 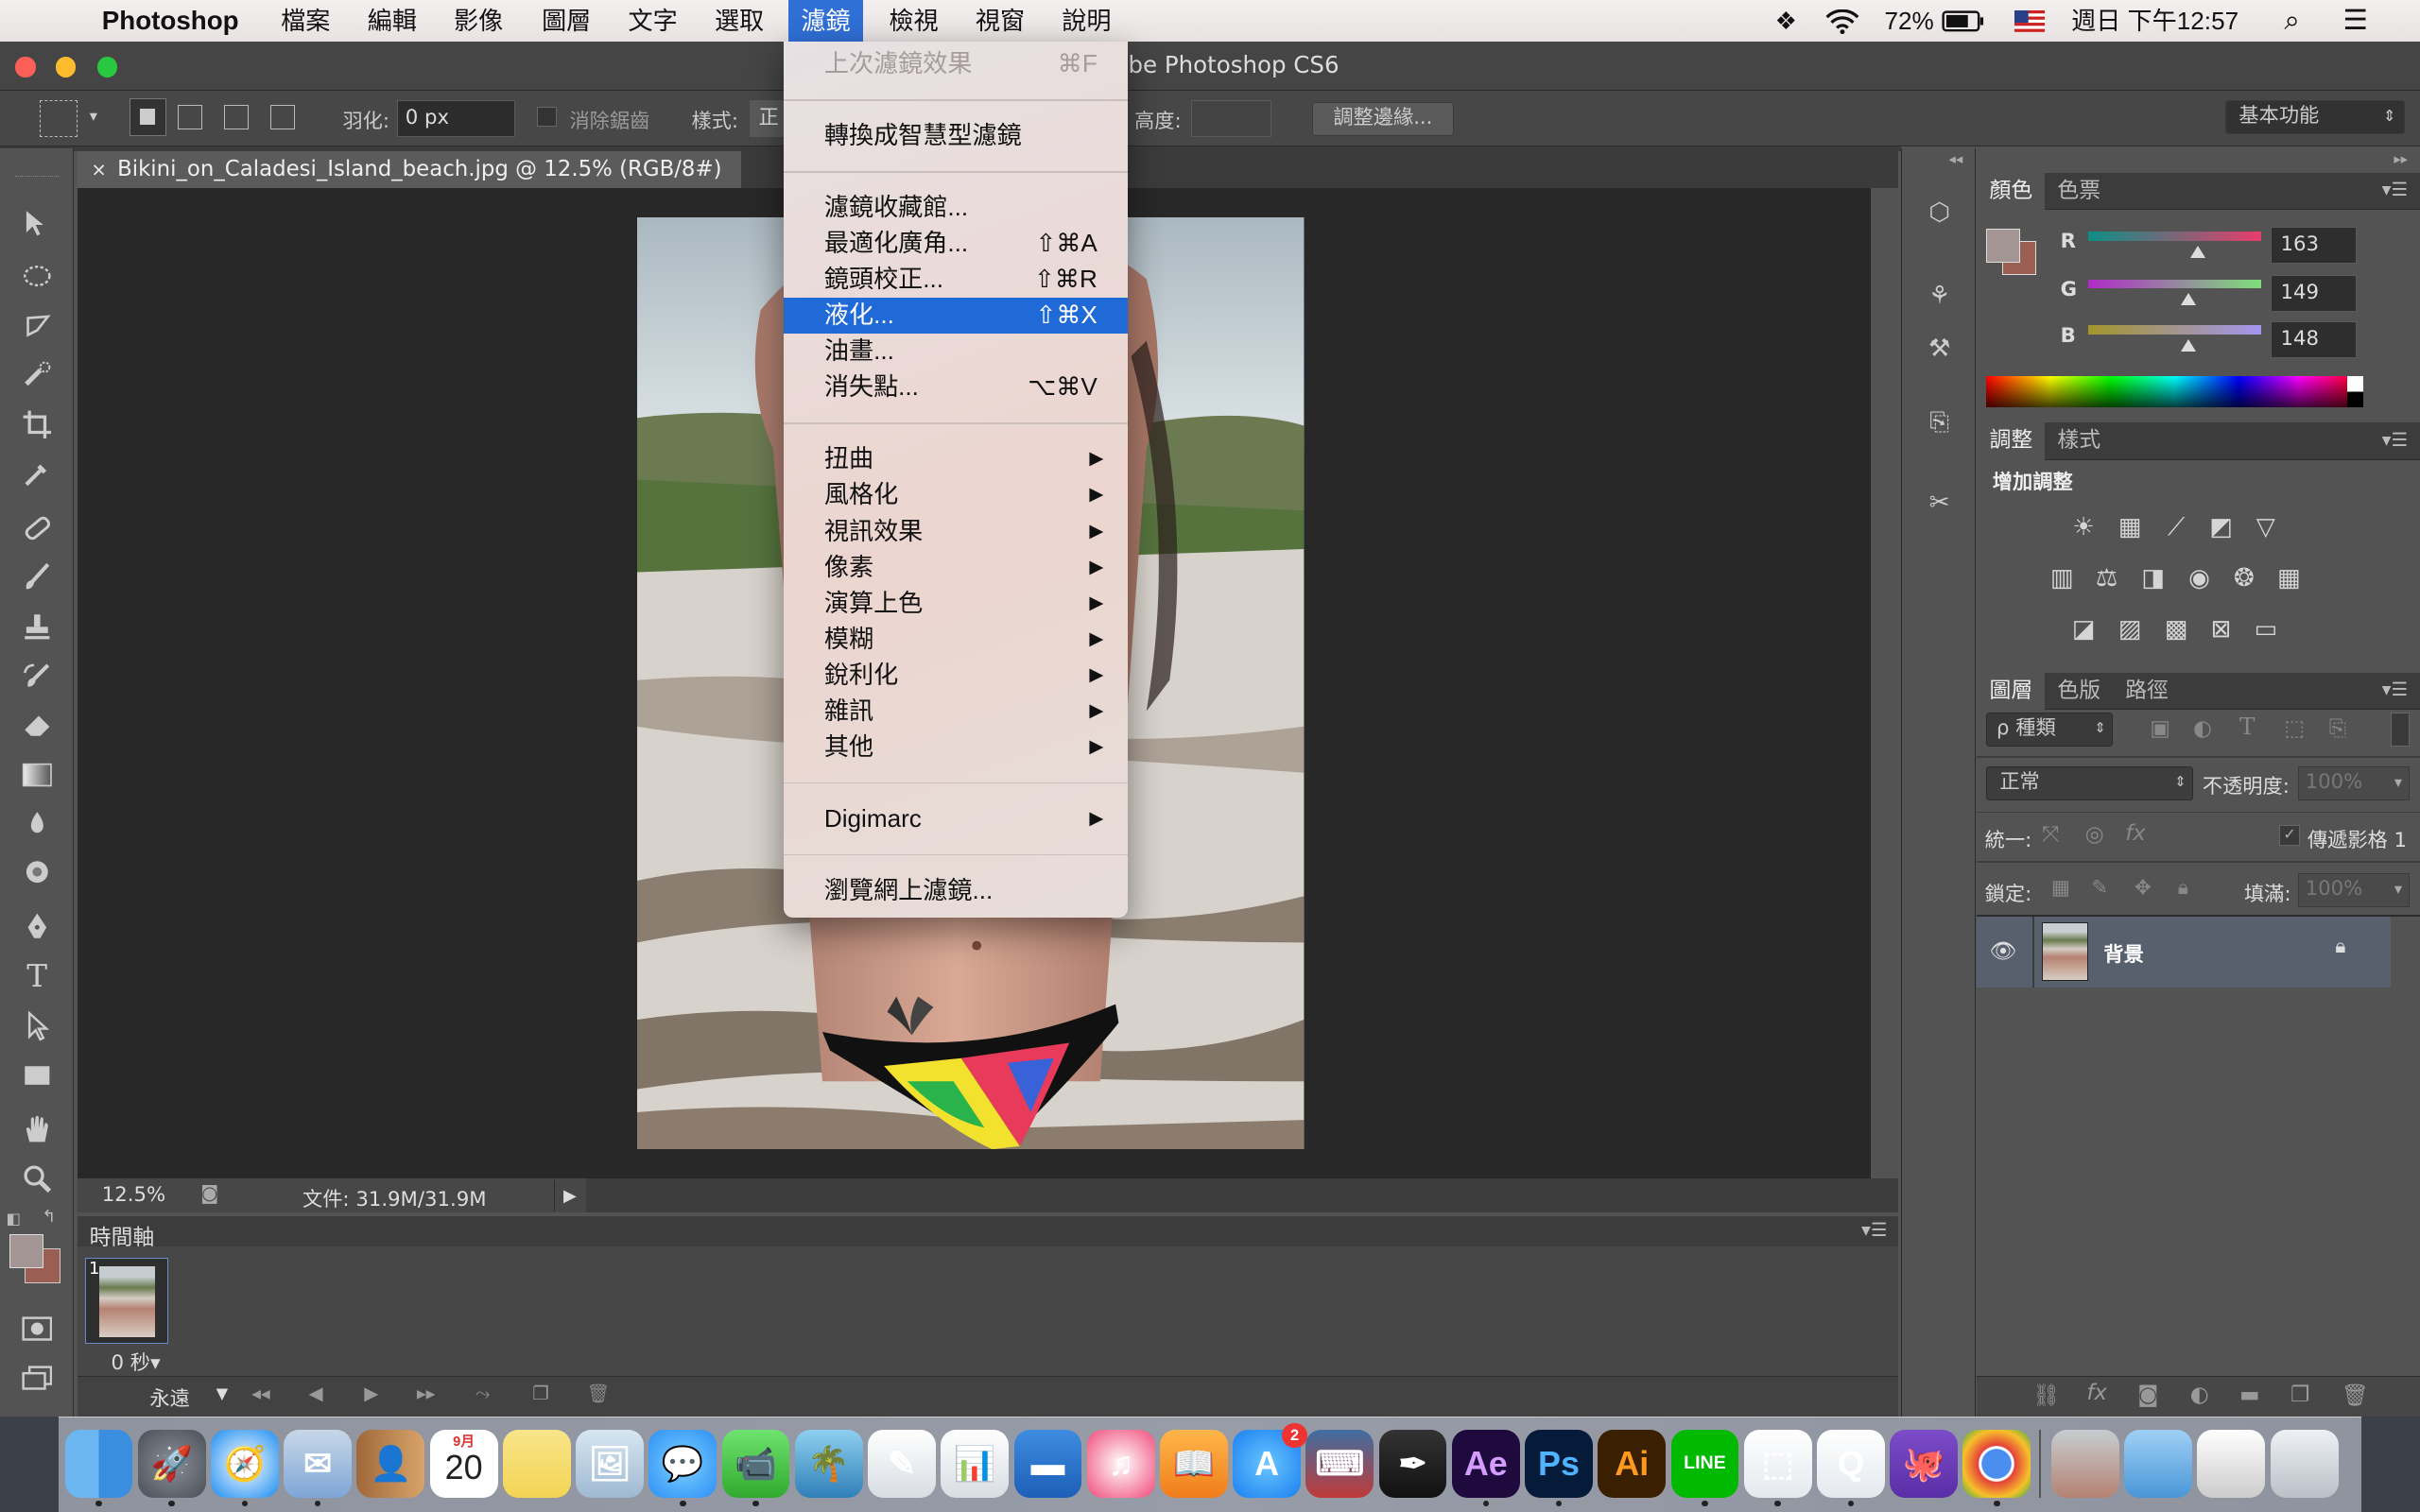 I want to click on documents-stack-icon, so click(x=2231, y=1463).